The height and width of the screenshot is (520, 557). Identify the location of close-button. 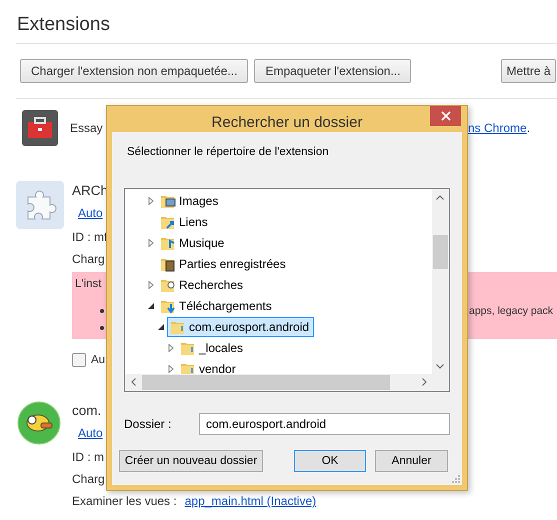
(445, 116).